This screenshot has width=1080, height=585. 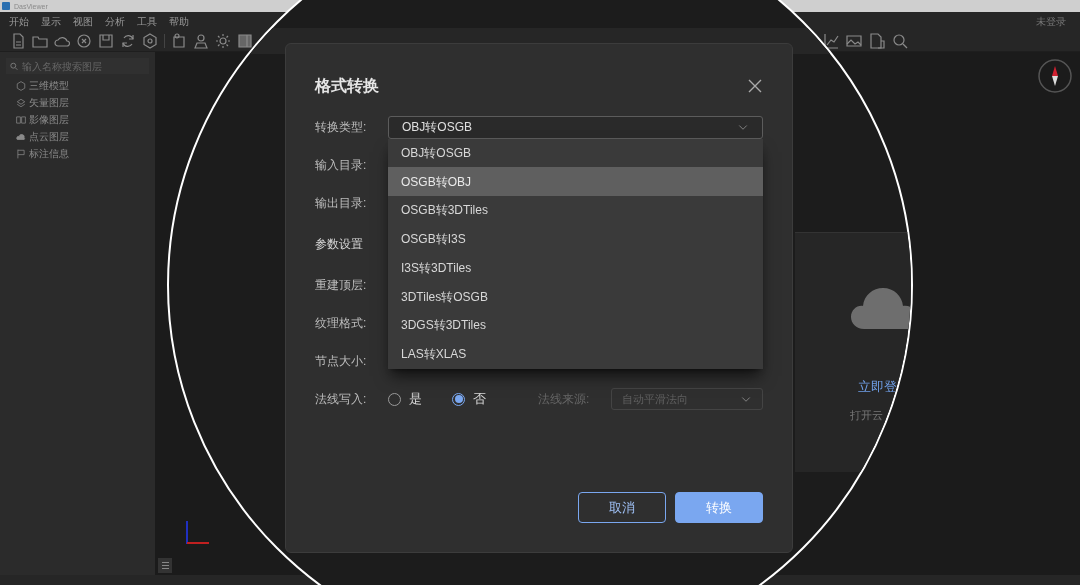 I want to click on dropdown-option: OSGB转I3S, so click(x=575, y=239).